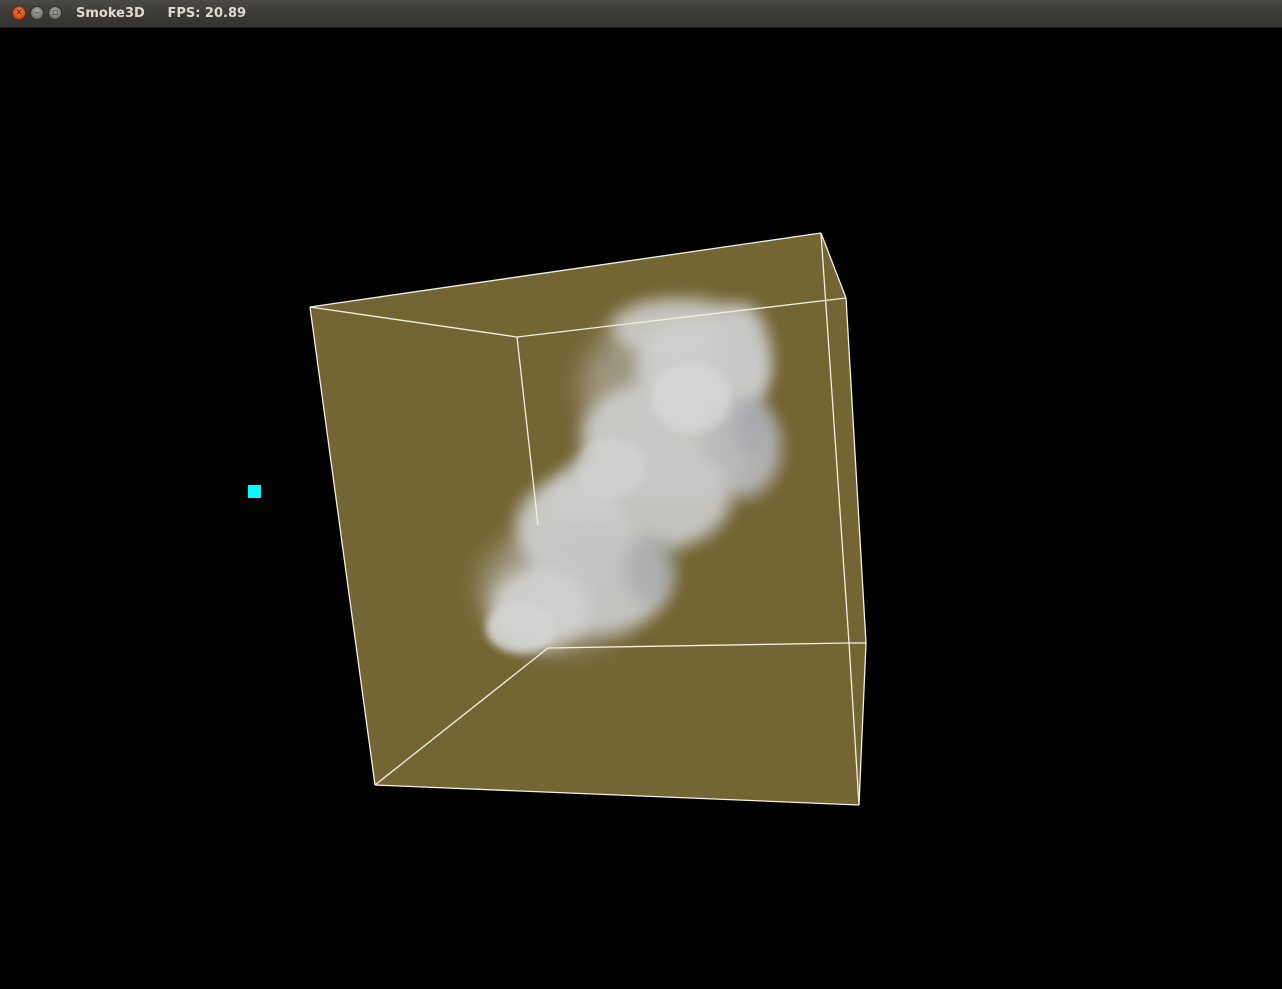 The image size is (1282, 989). I want to click on fps-readout: FPS: 20.89, so click(207, 13).